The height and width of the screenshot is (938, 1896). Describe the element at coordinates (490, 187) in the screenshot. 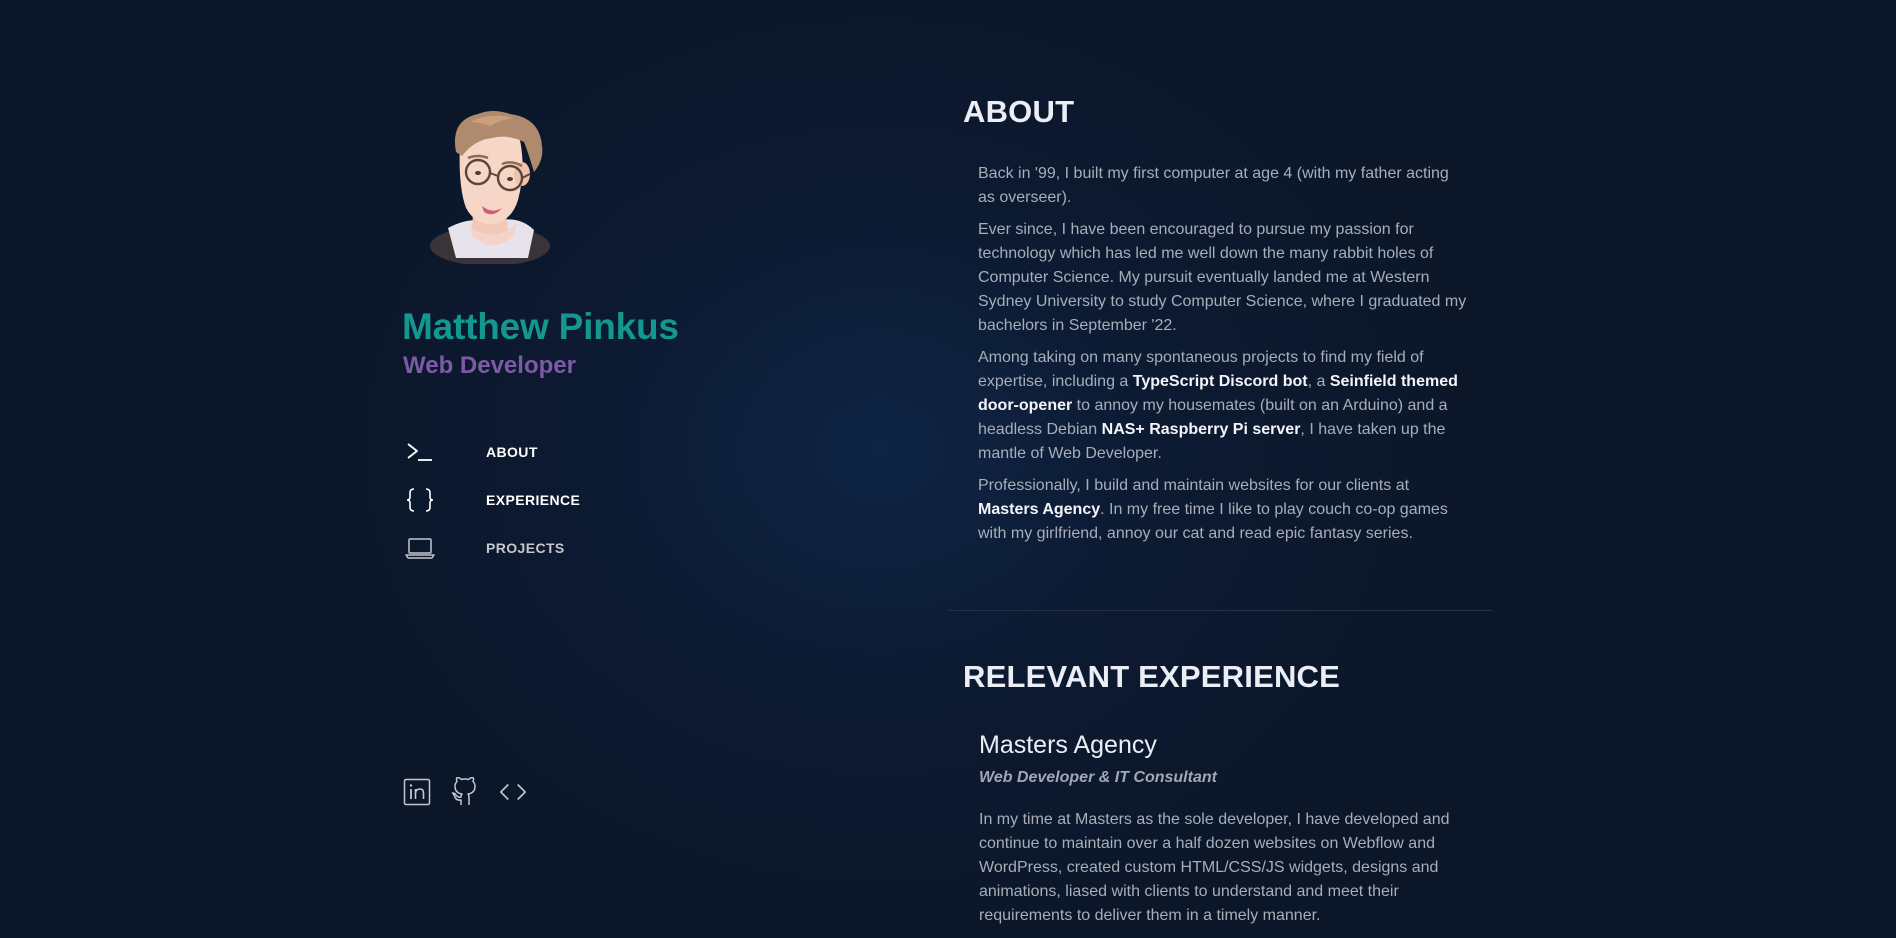

I see `avatar` at that location.